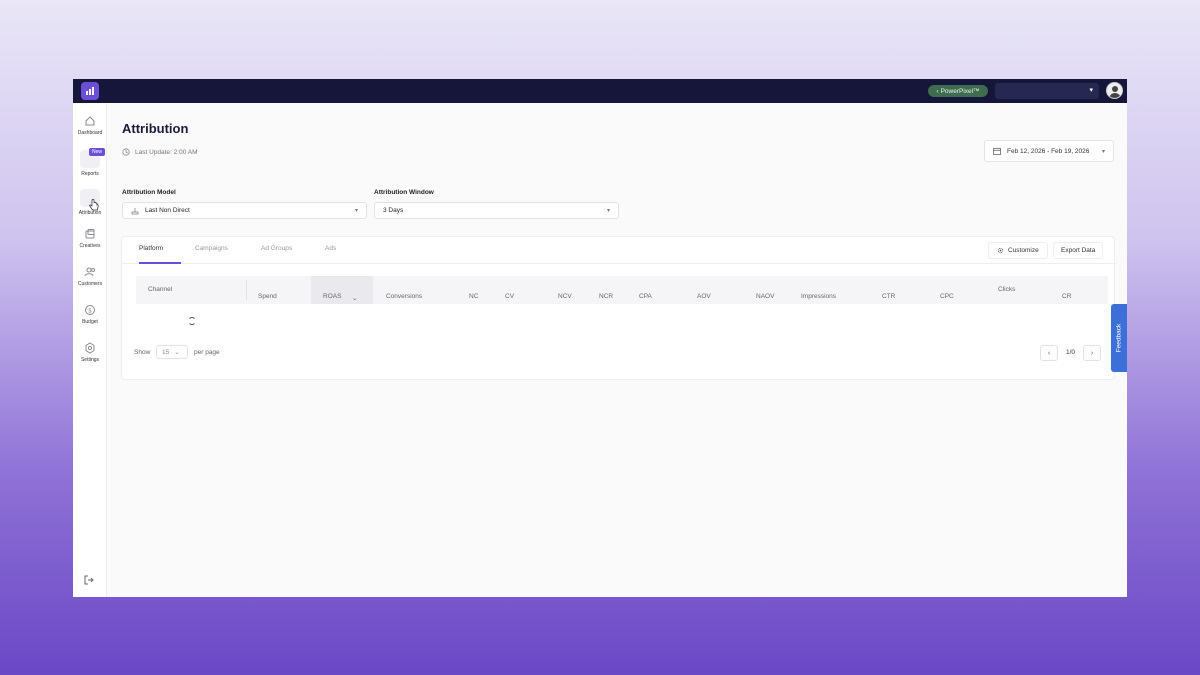  What do you see at coordinates (509, 296) in the screenshot?
I see `col-cv: CV` at bounding box center [509, 296].